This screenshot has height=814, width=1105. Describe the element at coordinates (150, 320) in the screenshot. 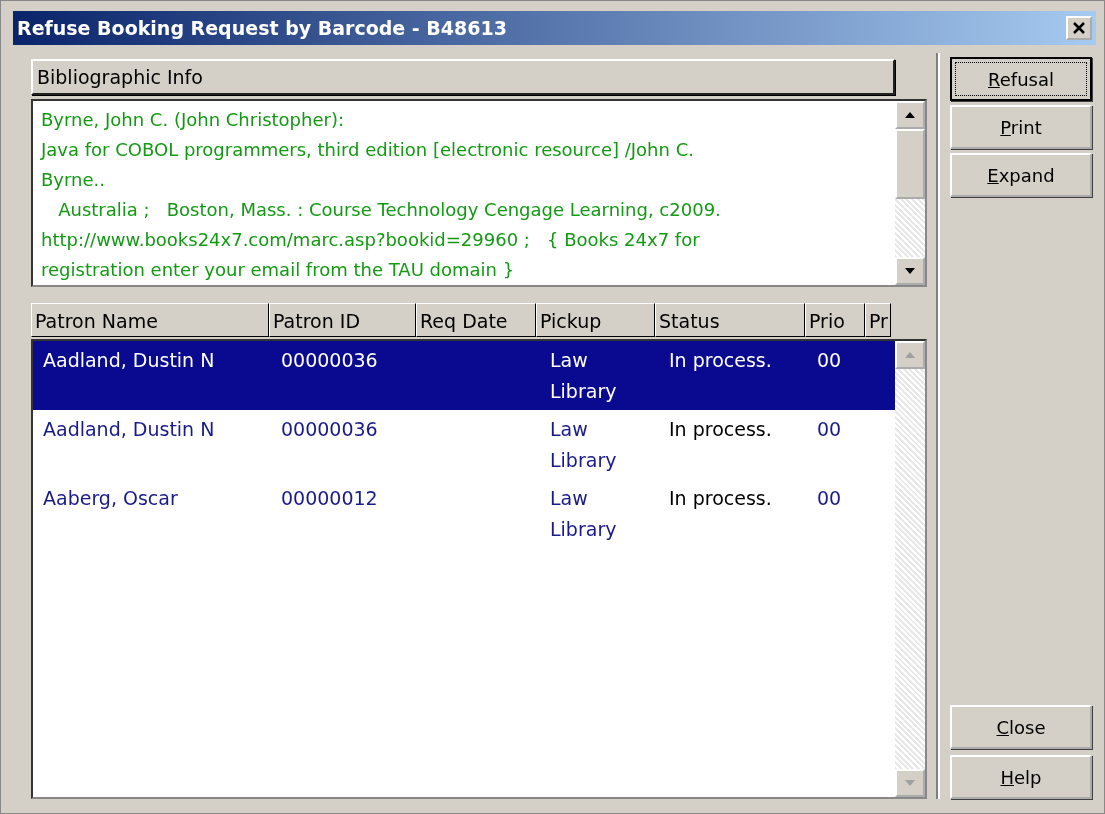

I see `column-header: Patron Name` at that location.